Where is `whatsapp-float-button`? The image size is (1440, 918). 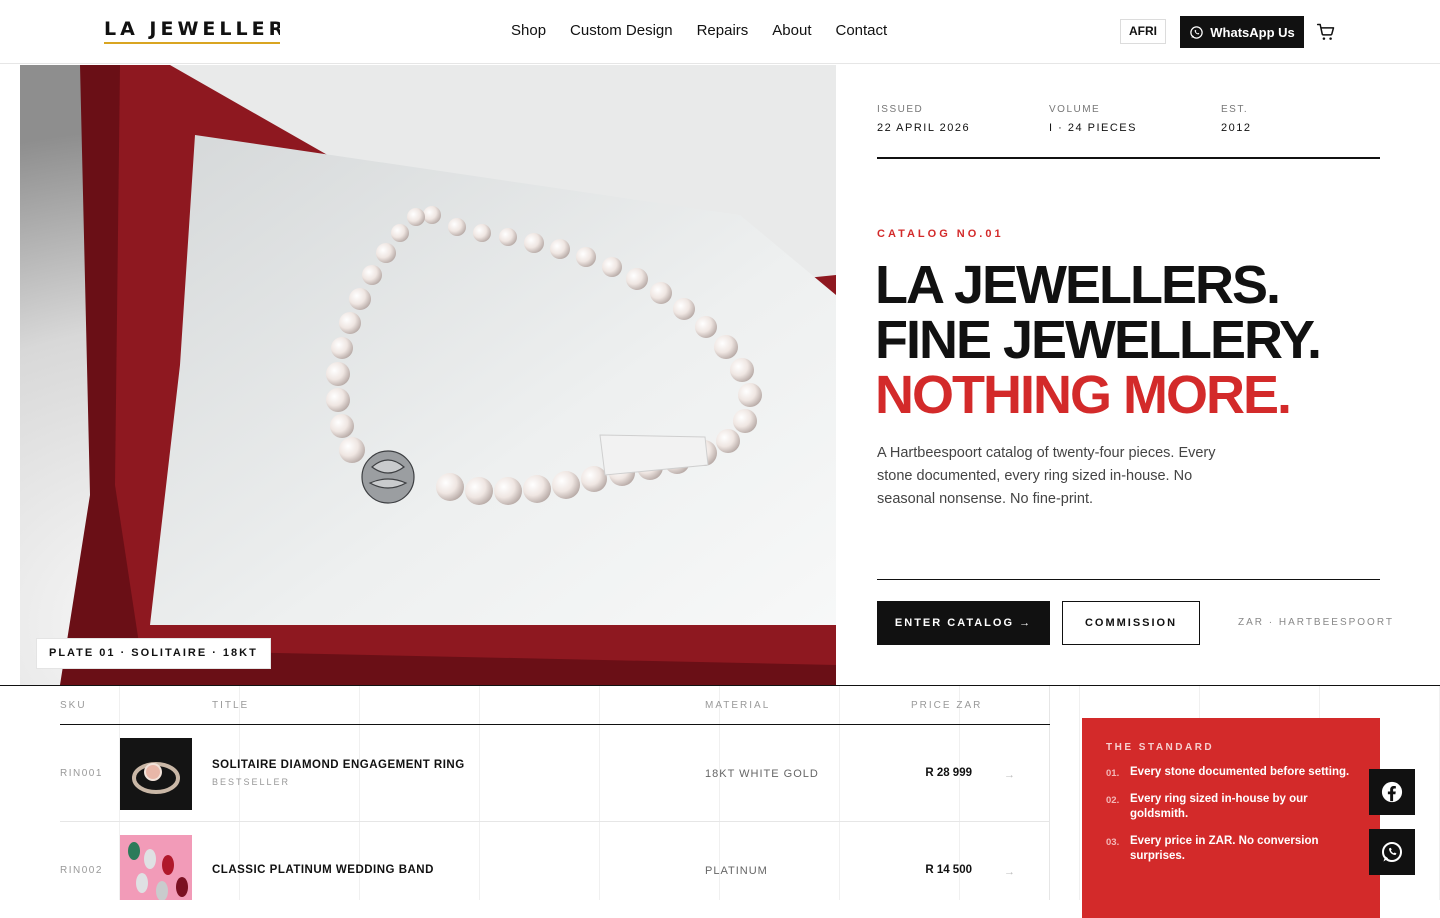 whatsapp-float-button is located at coordinates (1392, 852).